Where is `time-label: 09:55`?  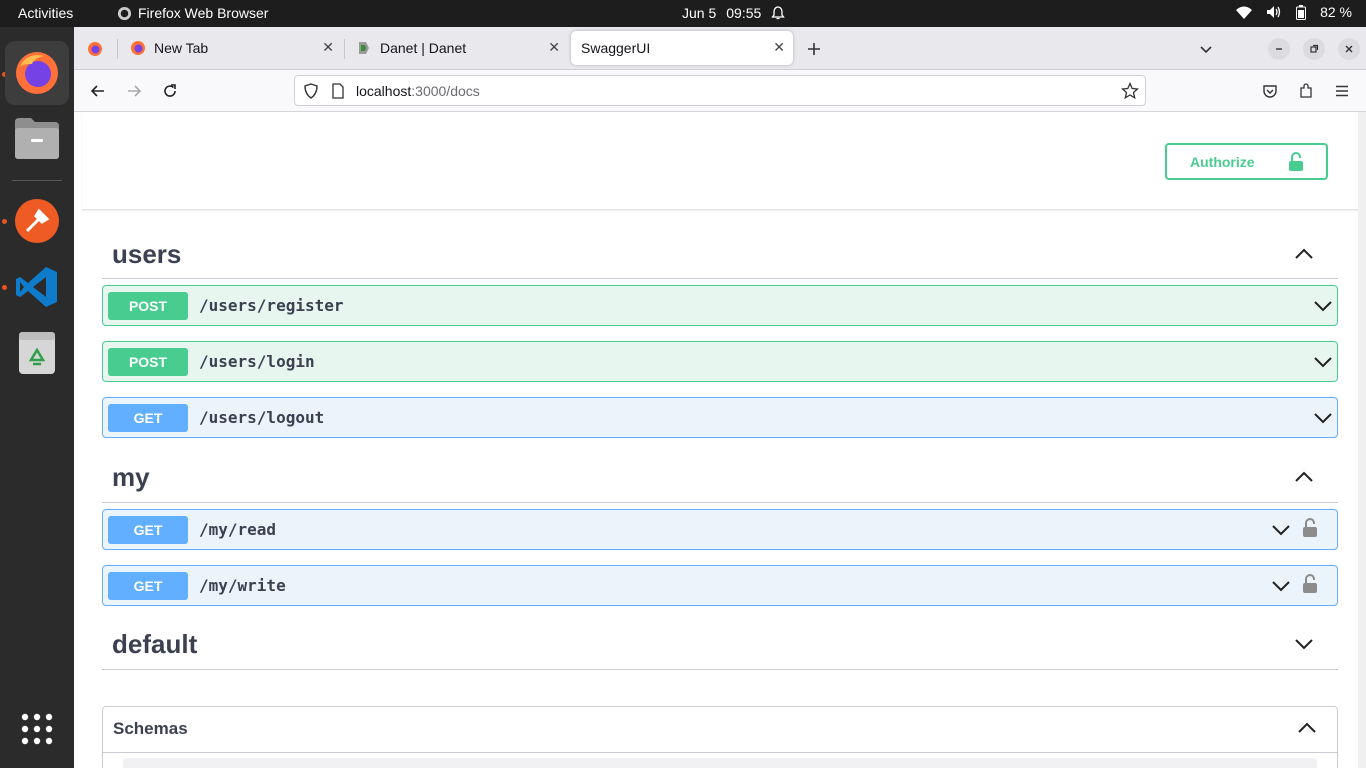 time-label: 09:55 is located at coordinates (744, 13).